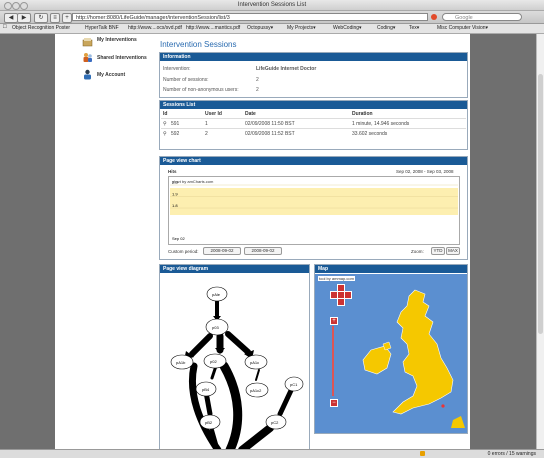 The width and height of the screenshot is (544, 458). I want to click on vertical-scrollbar, so click(540, 241).